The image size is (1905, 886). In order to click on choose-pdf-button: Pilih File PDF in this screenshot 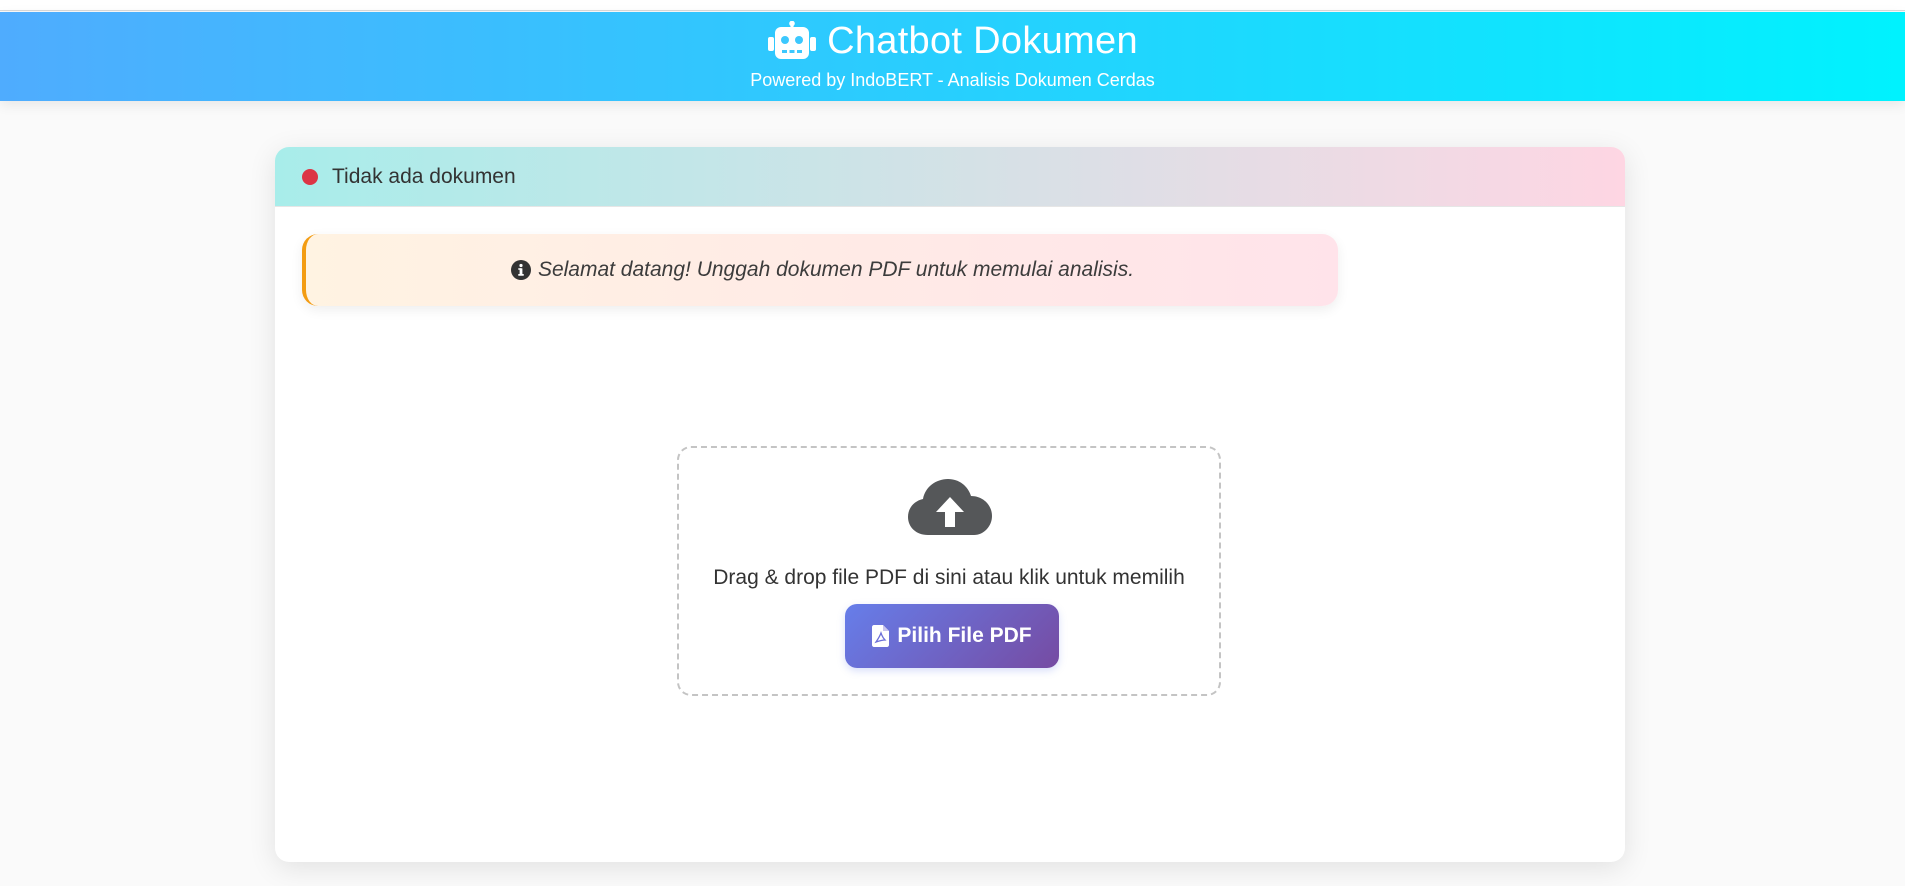, I will do `click(952, 636)`.